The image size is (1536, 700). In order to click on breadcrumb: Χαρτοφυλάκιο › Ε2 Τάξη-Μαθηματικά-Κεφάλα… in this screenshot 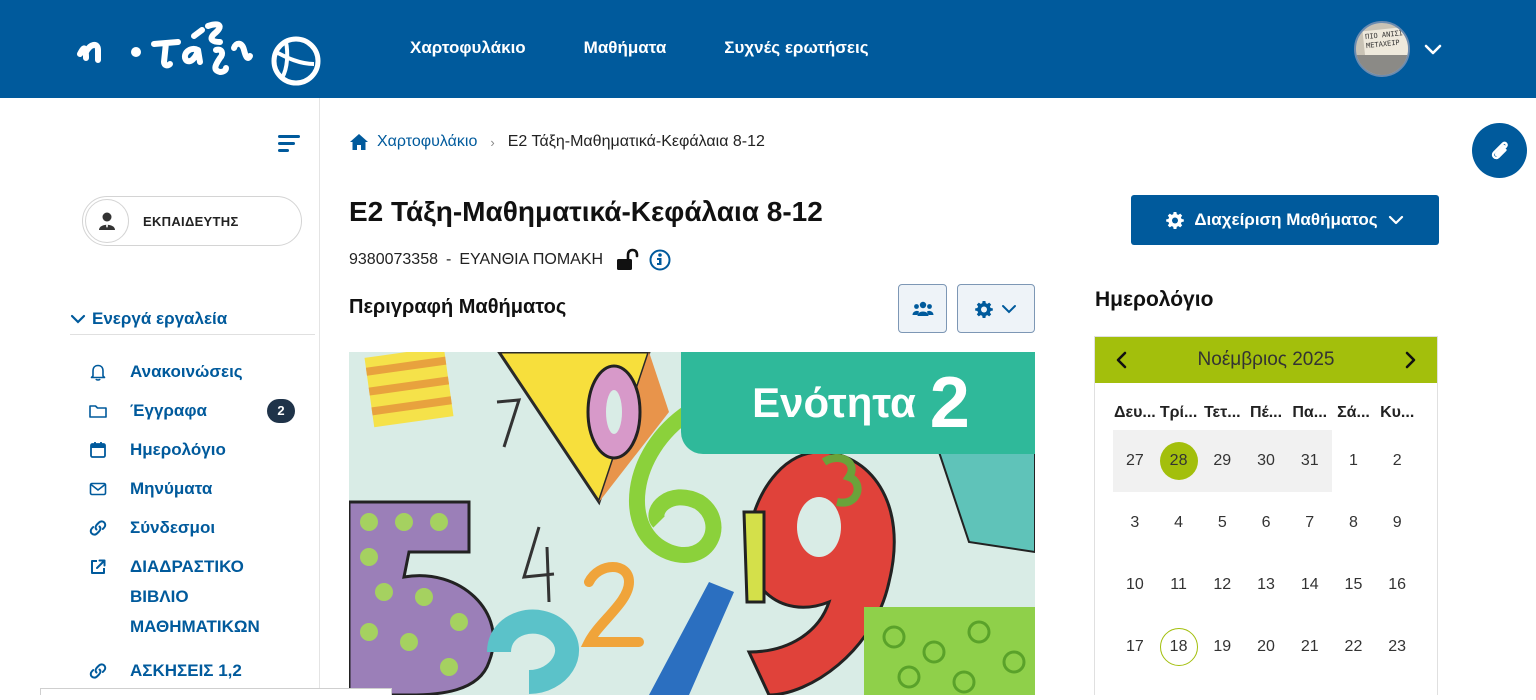, I will do `click(557, 142)`.